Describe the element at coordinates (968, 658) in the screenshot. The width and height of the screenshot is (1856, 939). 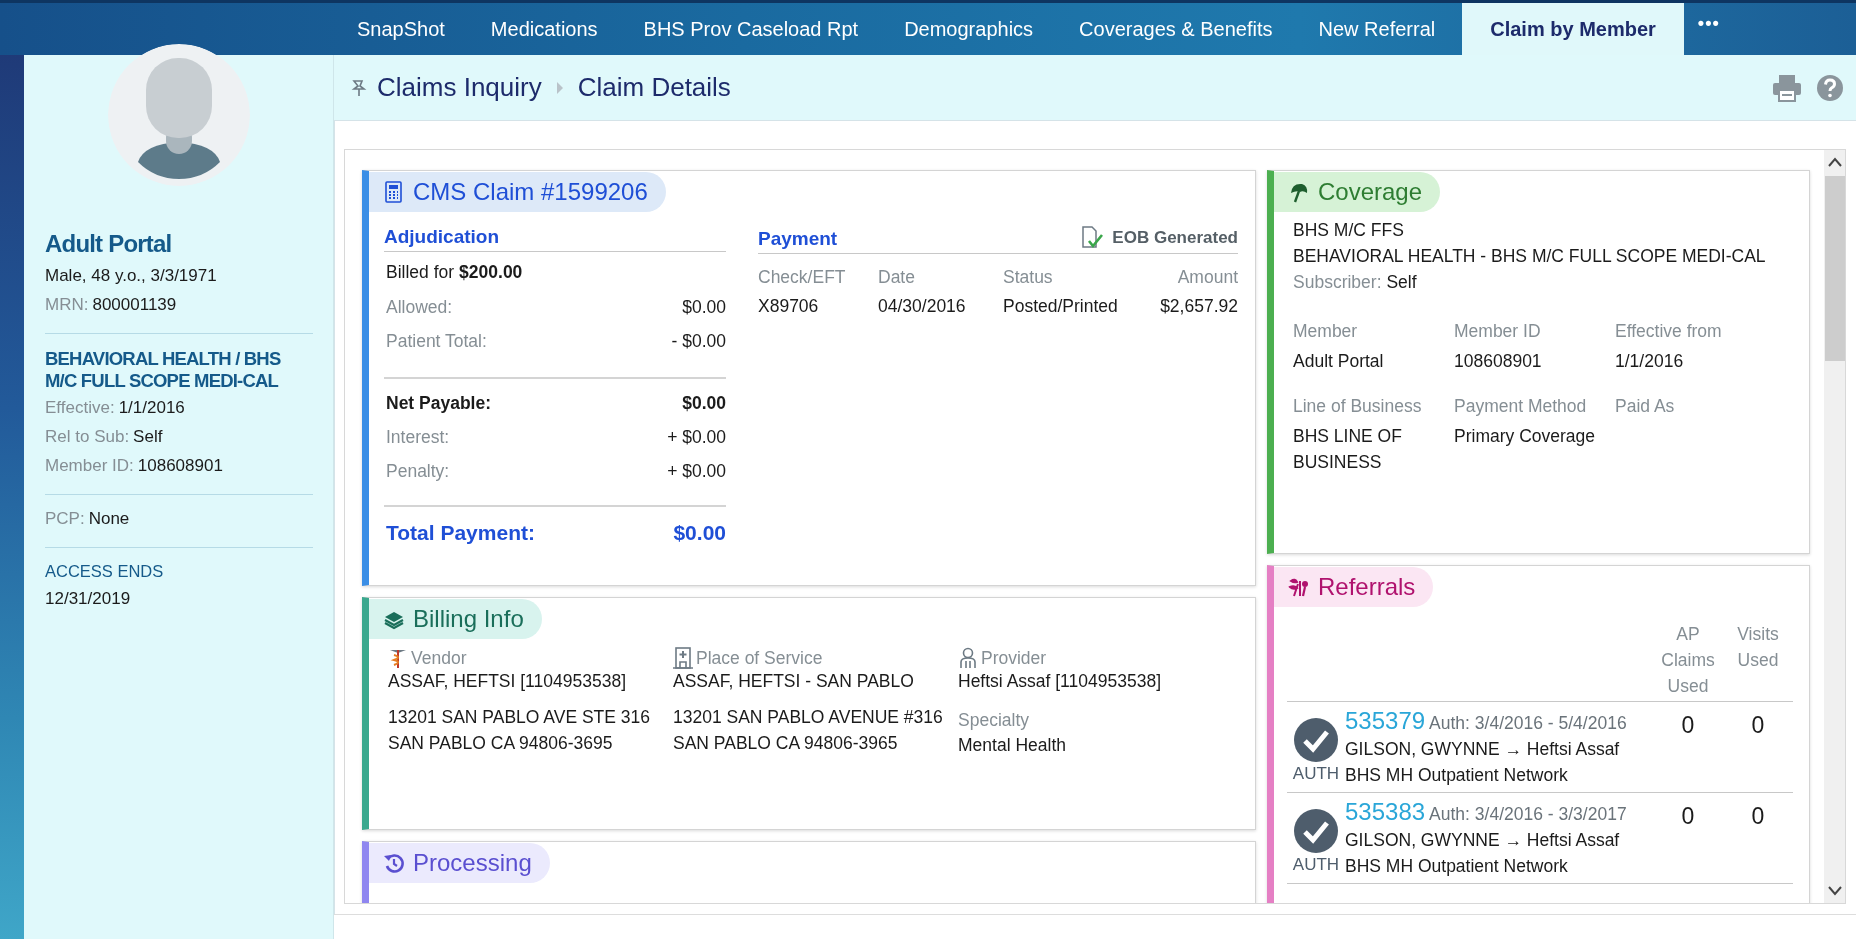
I see `person-icon` at that location.